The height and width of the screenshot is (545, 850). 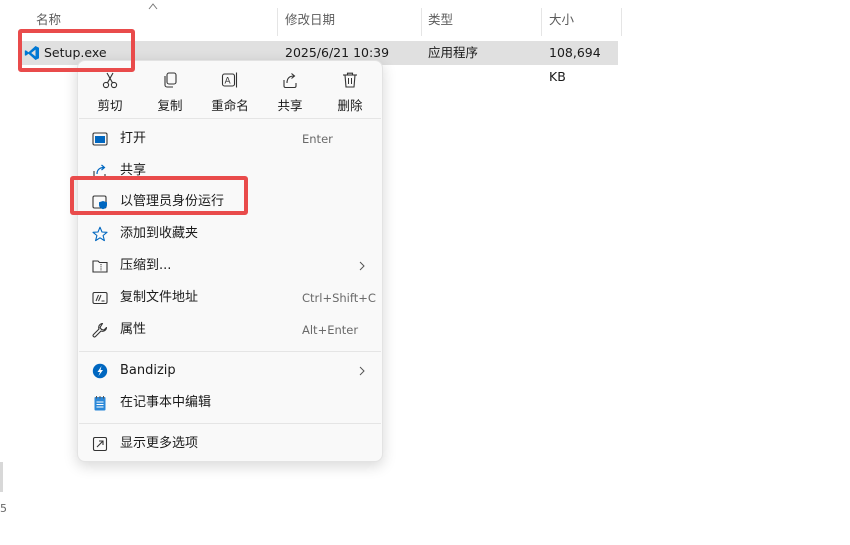 What do you see at coordinates (3, 508) in the screenshot?
I see `edge-glyph: 5` at bounding box center [3, 508].